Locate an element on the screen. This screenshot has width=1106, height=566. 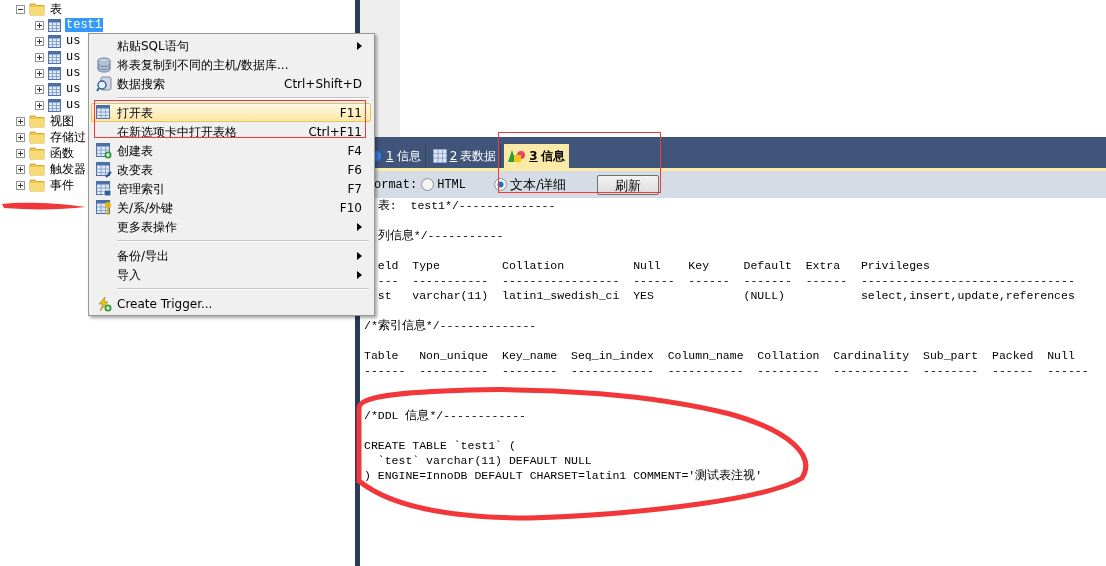
menu-item-label: 导入 is located at coordinates (129, 275).